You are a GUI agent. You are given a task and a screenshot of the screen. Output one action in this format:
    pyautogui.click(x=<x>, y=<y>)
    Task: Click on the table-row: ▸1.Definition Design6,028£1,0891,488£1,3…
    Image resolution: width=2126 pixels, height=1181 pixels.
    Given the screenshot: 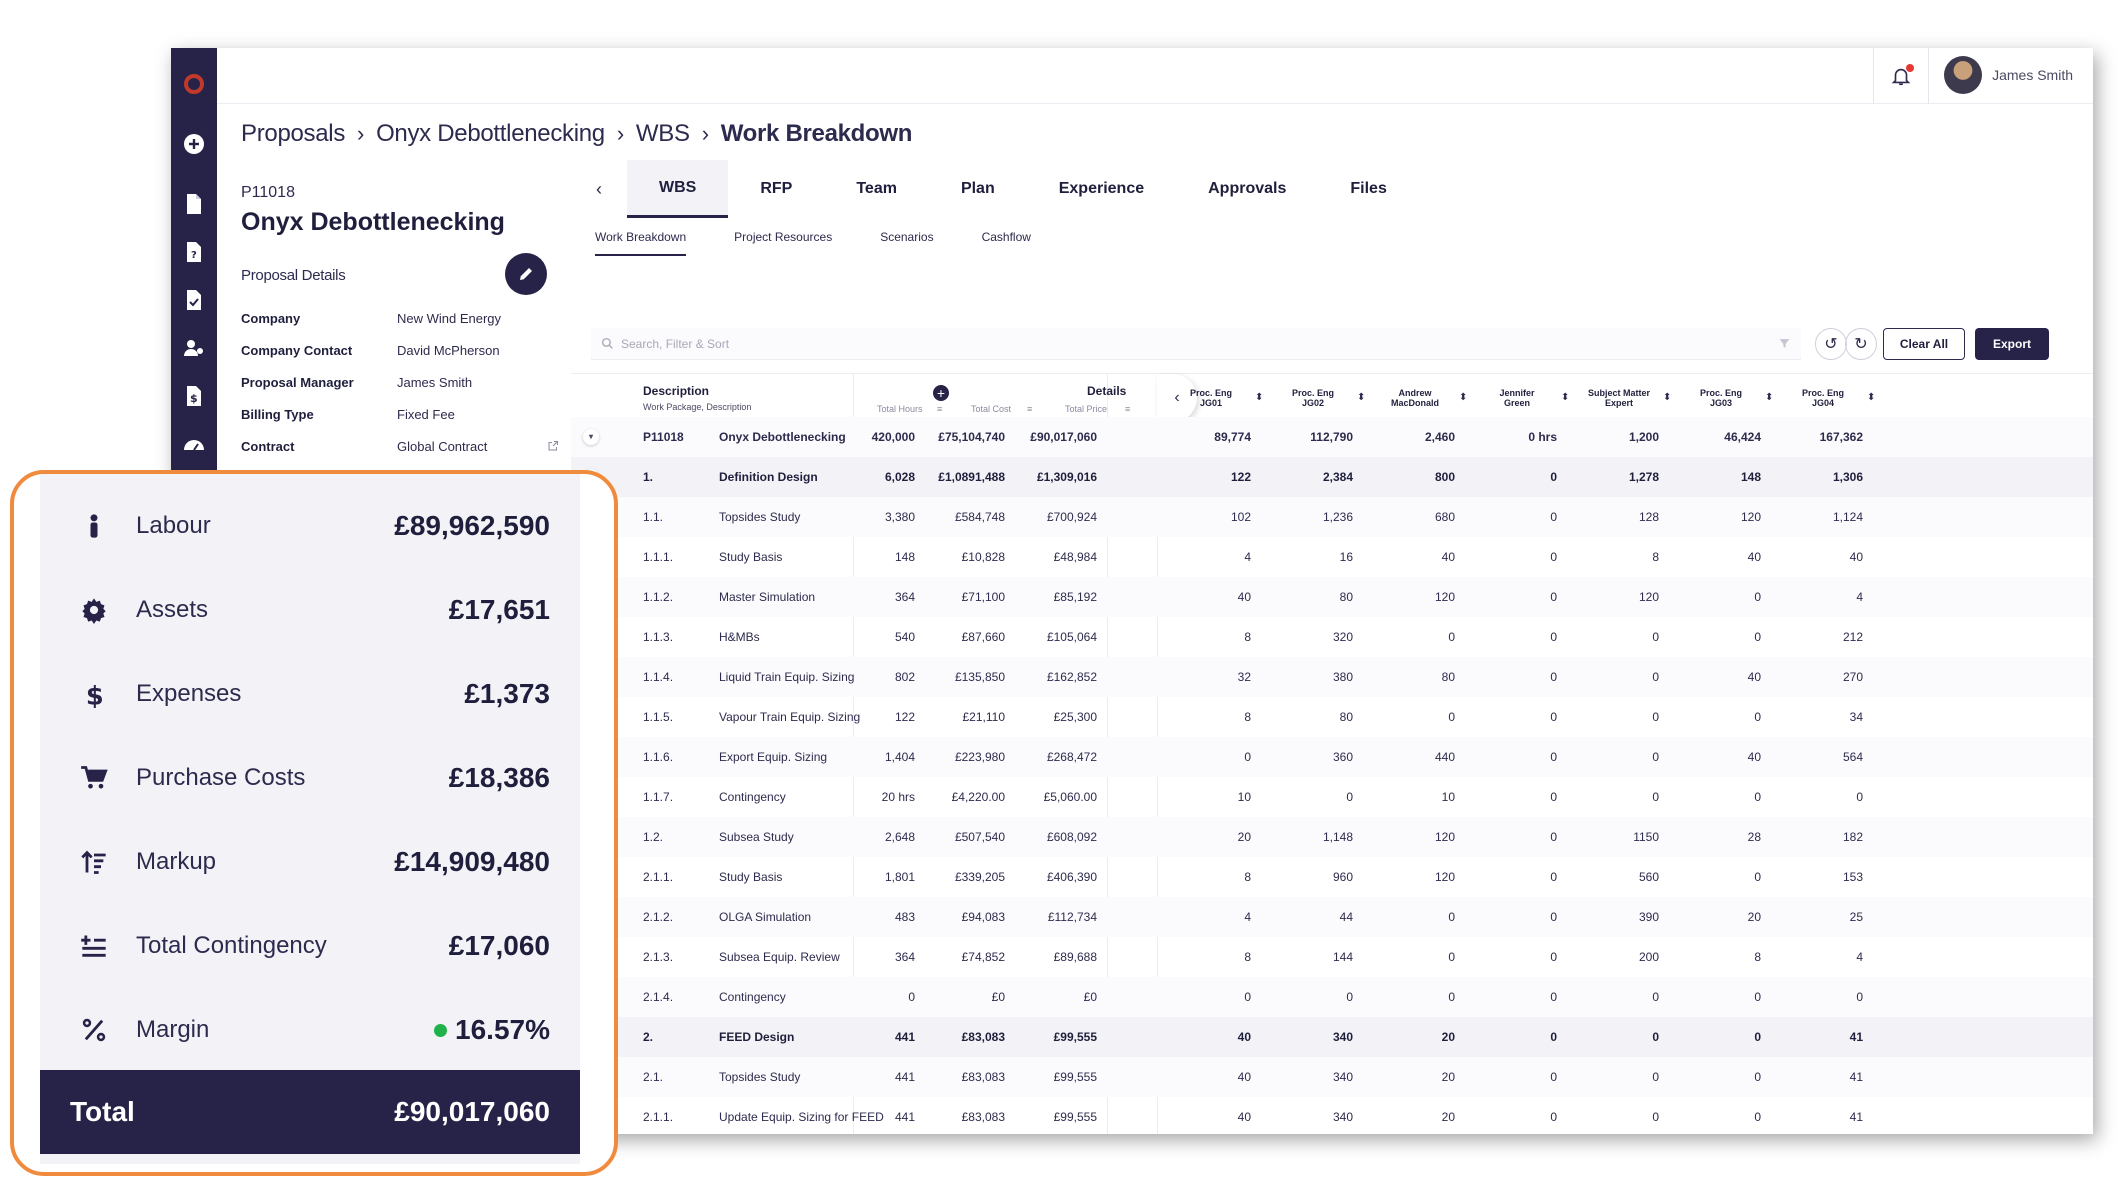 What is the action you would take?
    pyautogui.click(x=1332, y=477)
    